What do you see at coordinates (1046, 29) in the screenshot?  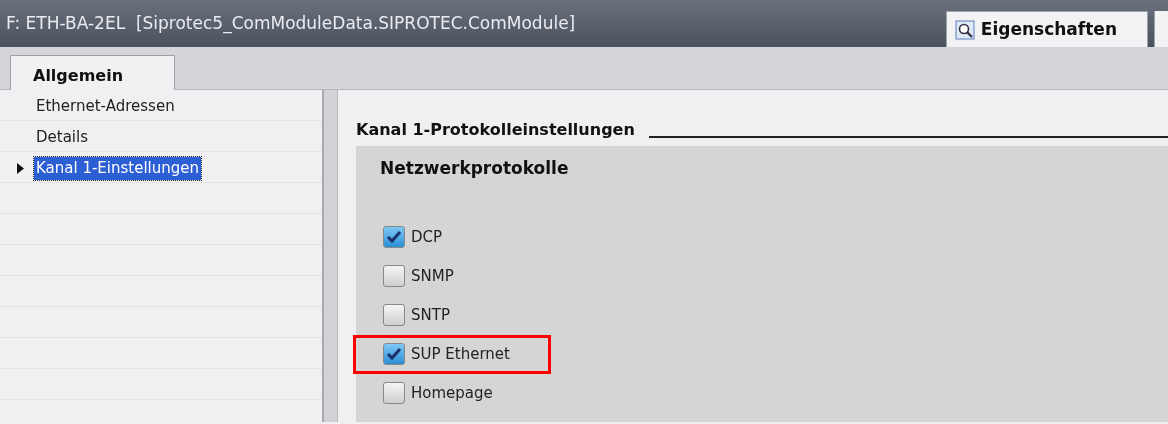 I see `properties-tab: Eigenschaften` at bounding box center [1046, 29].